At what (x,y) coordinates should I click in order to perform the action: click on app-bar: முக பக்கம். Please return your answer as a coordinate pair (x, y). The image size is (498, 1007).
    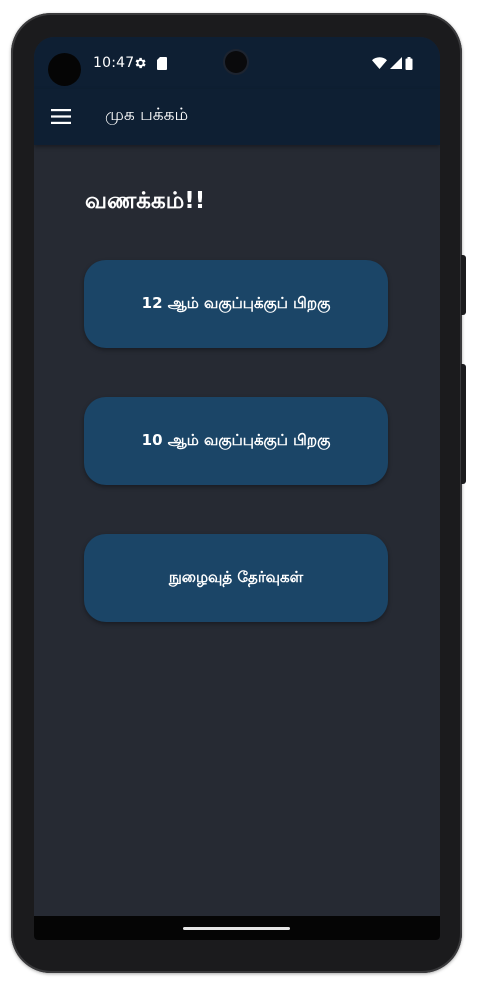
    Looking at the image, I should click on (237, 117).